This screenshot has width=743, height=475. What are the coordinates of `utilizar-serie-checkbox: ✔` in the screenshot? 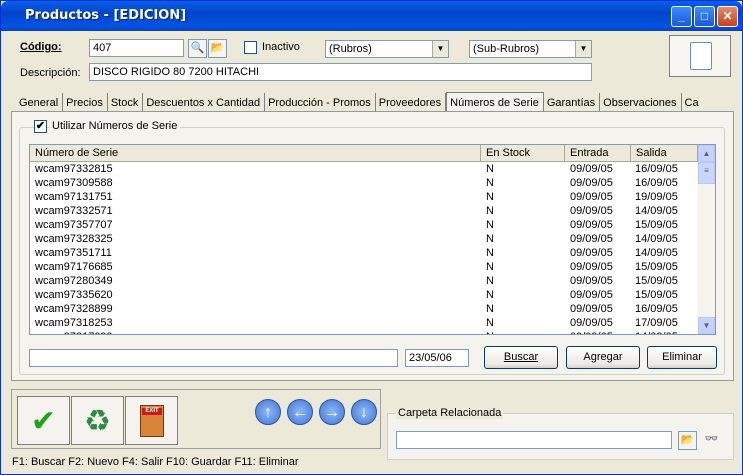 It's located at (40, 126).